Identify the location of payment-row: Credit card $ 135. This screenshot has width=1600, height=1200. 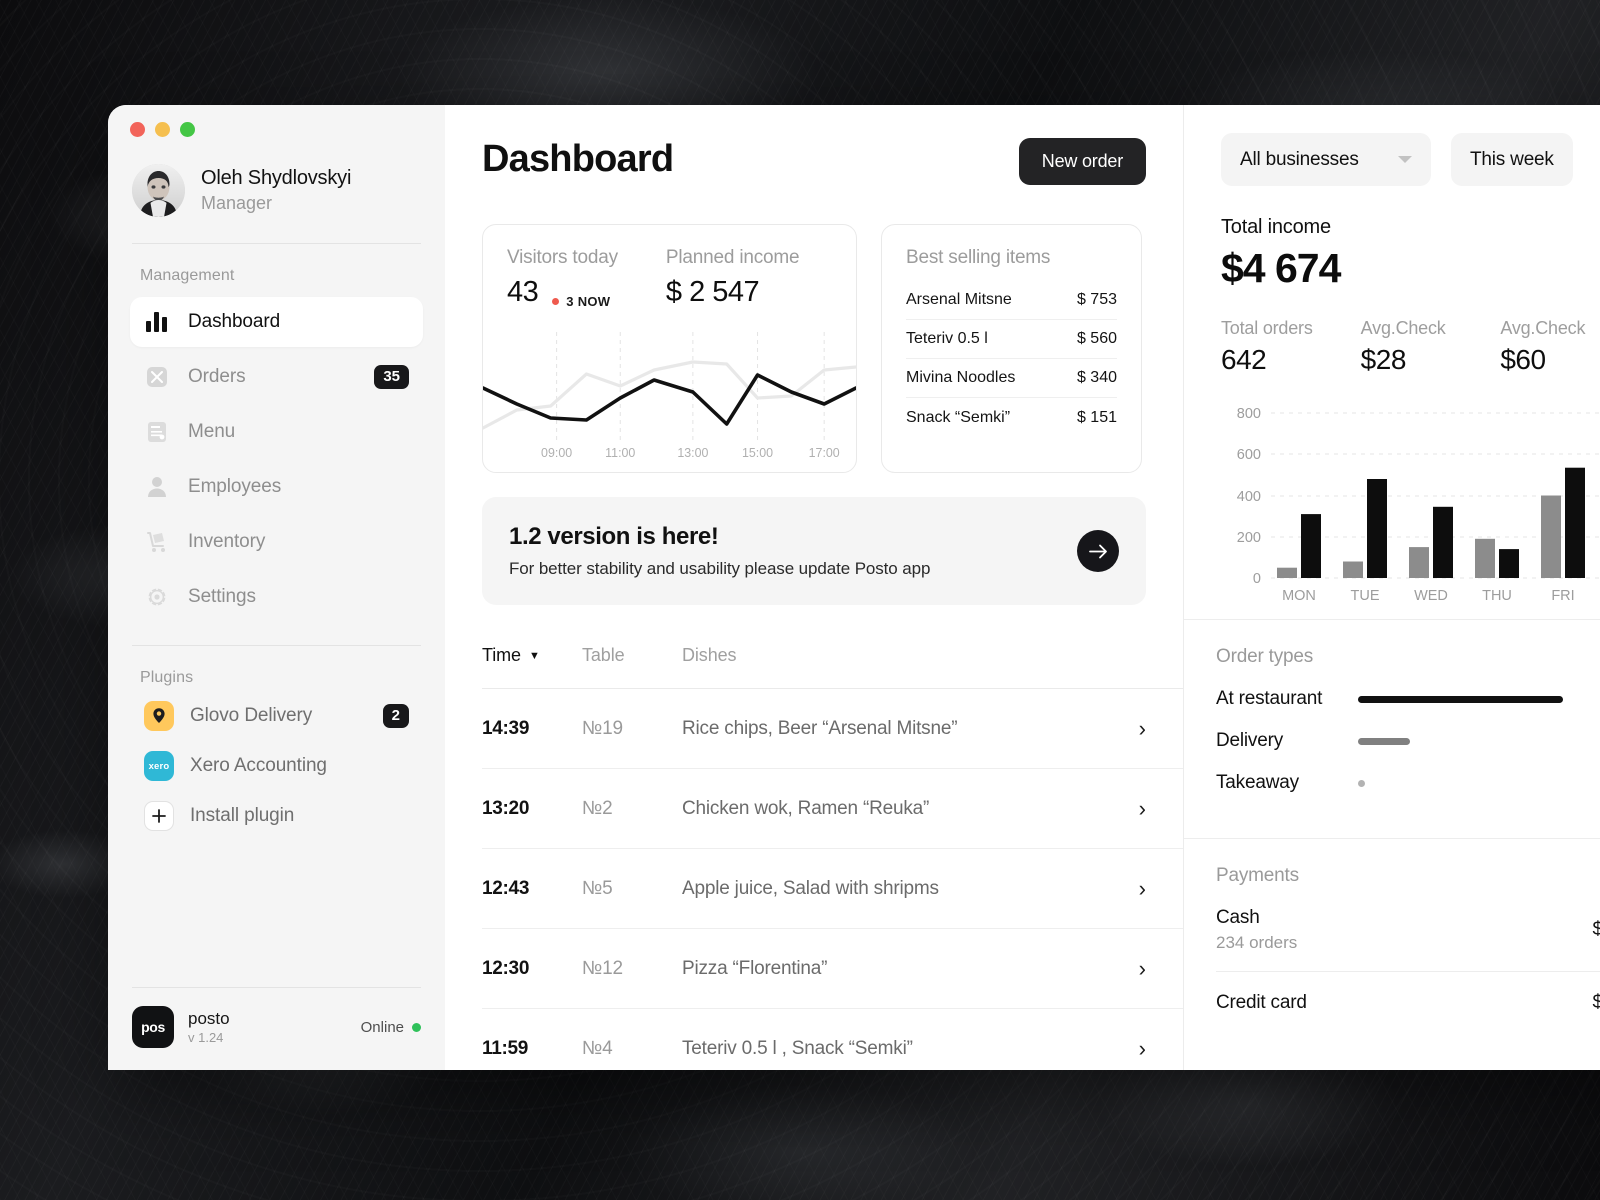
(1408, 1002).